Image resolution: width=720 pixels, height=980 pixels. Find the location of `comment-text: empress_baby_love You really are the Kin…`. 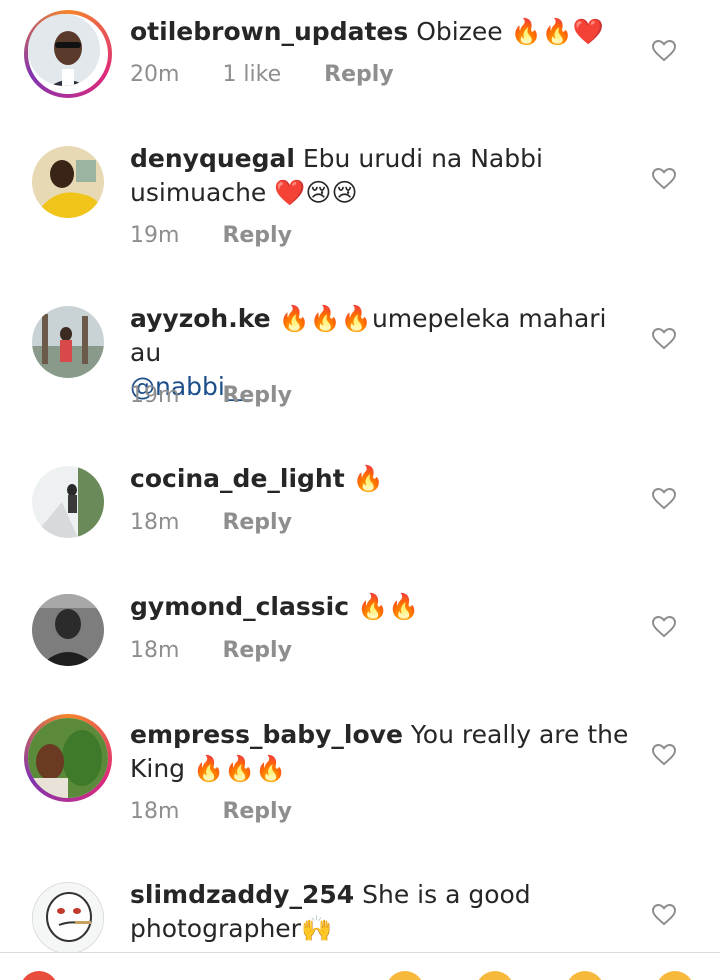

comment-text: empress_baby_love You really are the Kin… is located at coordinates (380, 752).